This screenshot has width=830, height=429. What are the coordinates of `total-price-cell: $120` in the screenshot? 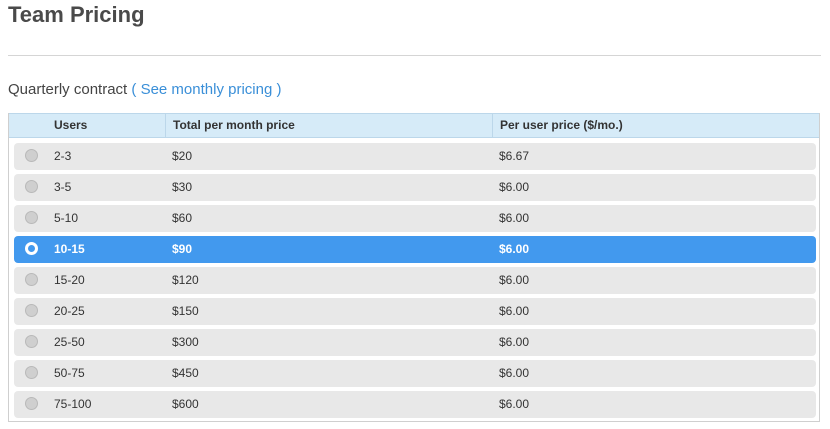 It's located at (185, 280).